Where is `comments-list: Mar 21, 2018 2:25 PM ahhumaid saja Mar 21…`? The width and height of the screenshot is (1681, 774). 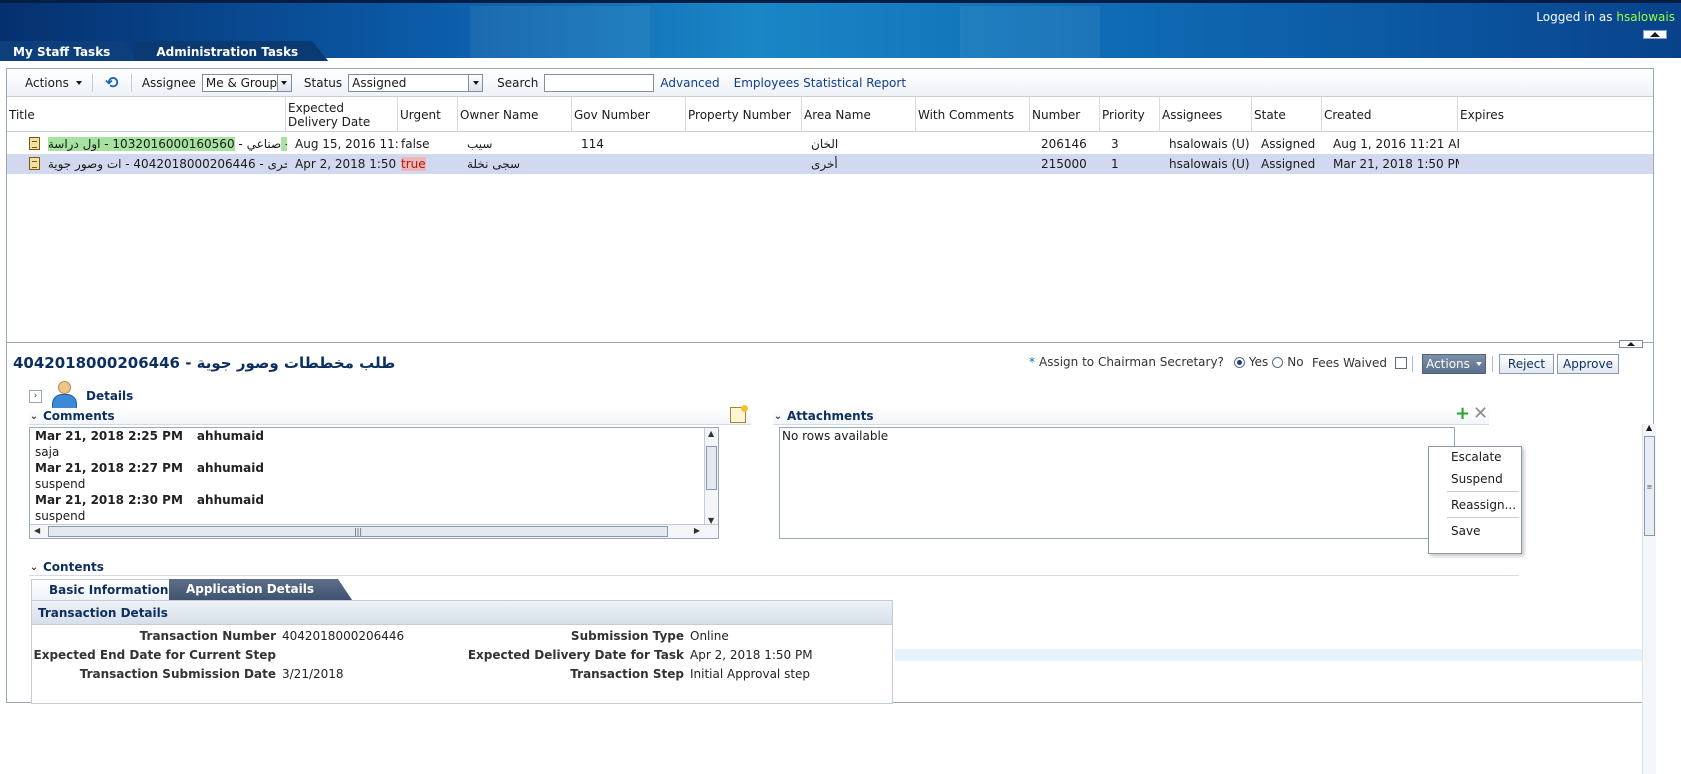
comments-list: Mar 21, 2018 2:25 PM ahhumaid saja Mar 21… is located at coordinates (374, 483).